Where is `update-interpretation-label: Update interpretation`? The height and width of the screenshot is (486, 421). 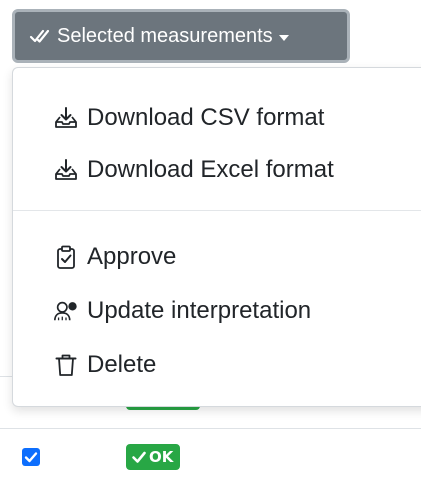 update-interpretation-label: Update interpretation is located at coordinates (199, 310).